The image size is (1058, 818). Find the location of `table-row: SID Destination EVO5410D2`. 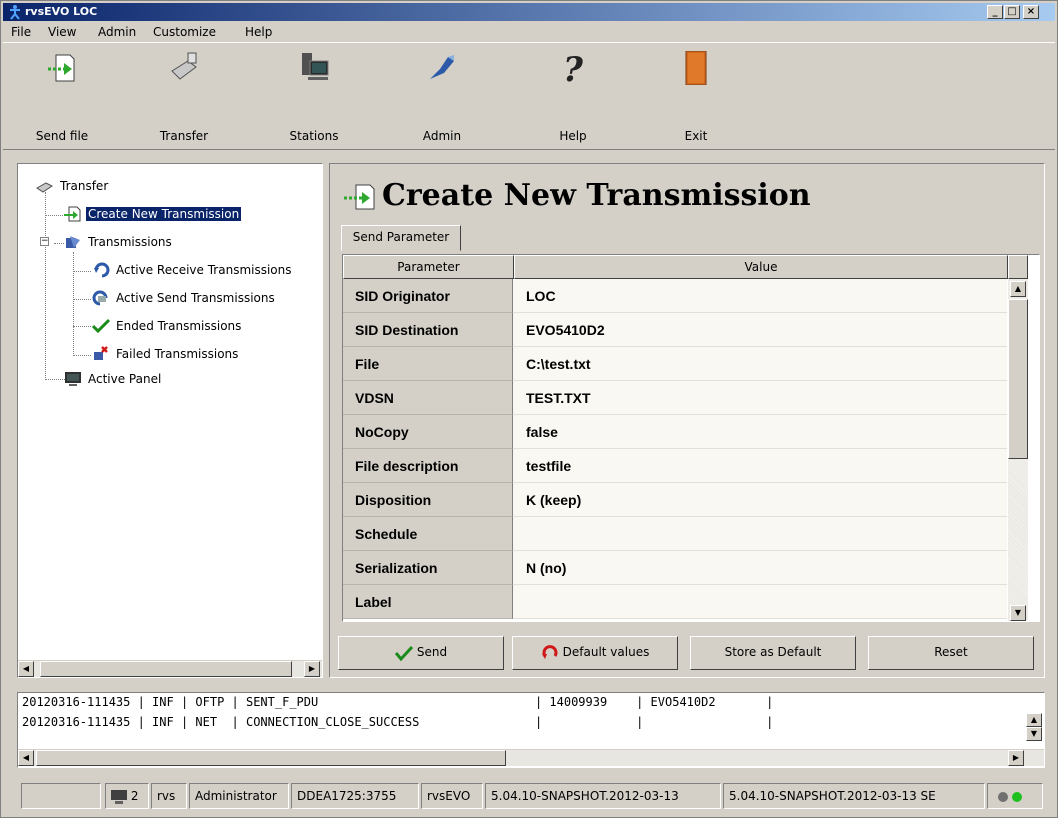

table-row: SID Destination EVO5410D2 is located at coordinates (675, 330).